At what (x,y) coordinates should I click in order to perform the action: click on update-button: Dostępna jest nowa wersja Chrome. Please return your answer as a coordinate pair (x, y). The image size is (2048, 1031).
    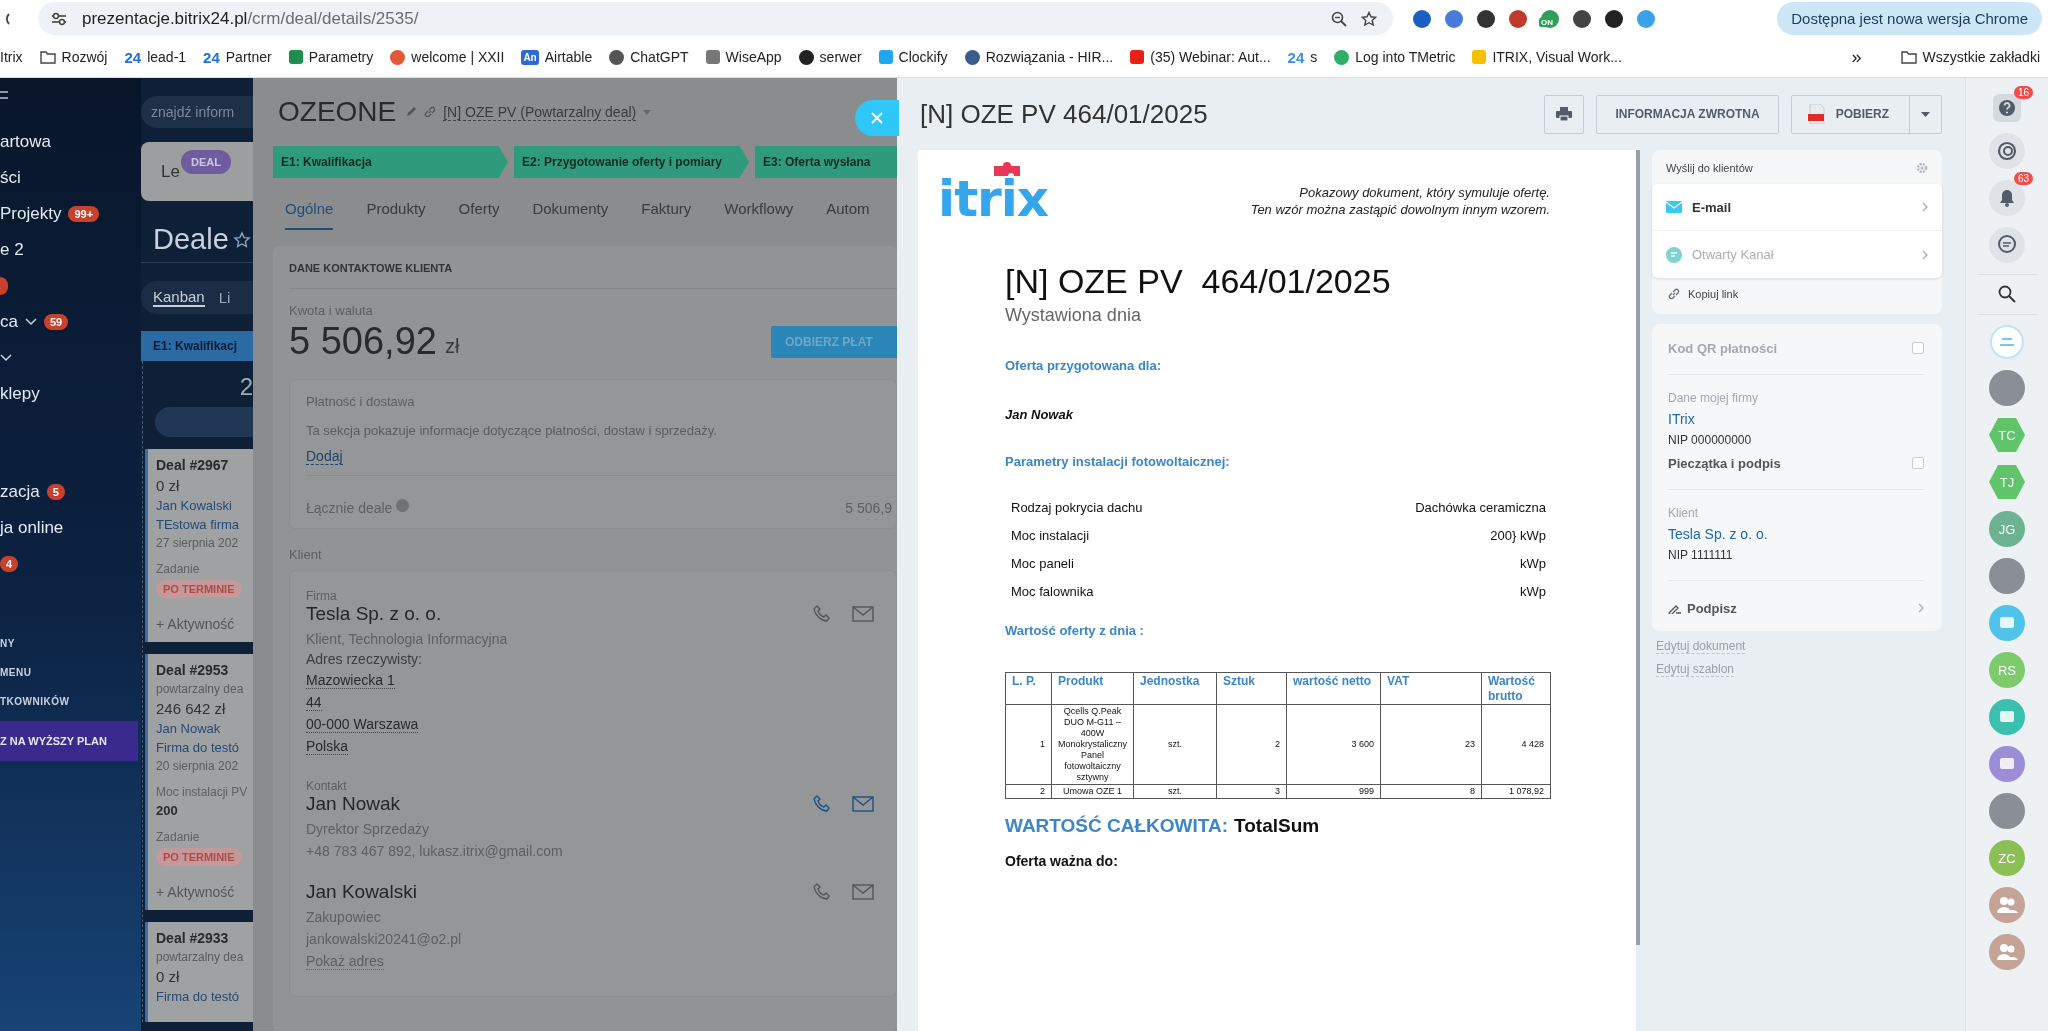
    Looking at the image, I should click on (1909, 18).